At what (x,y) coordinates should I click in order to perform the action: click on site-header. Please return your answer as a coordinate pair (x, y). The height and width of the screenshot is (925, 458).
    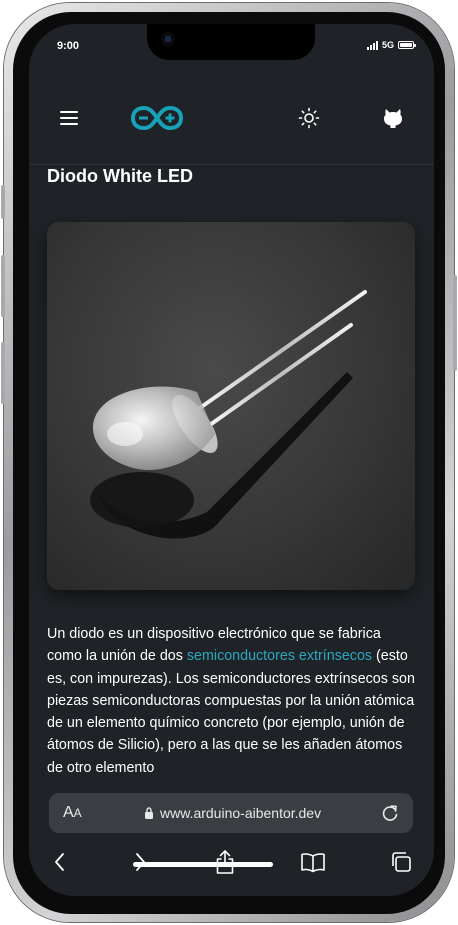
    Looking at the image, I should click on (231, 118).